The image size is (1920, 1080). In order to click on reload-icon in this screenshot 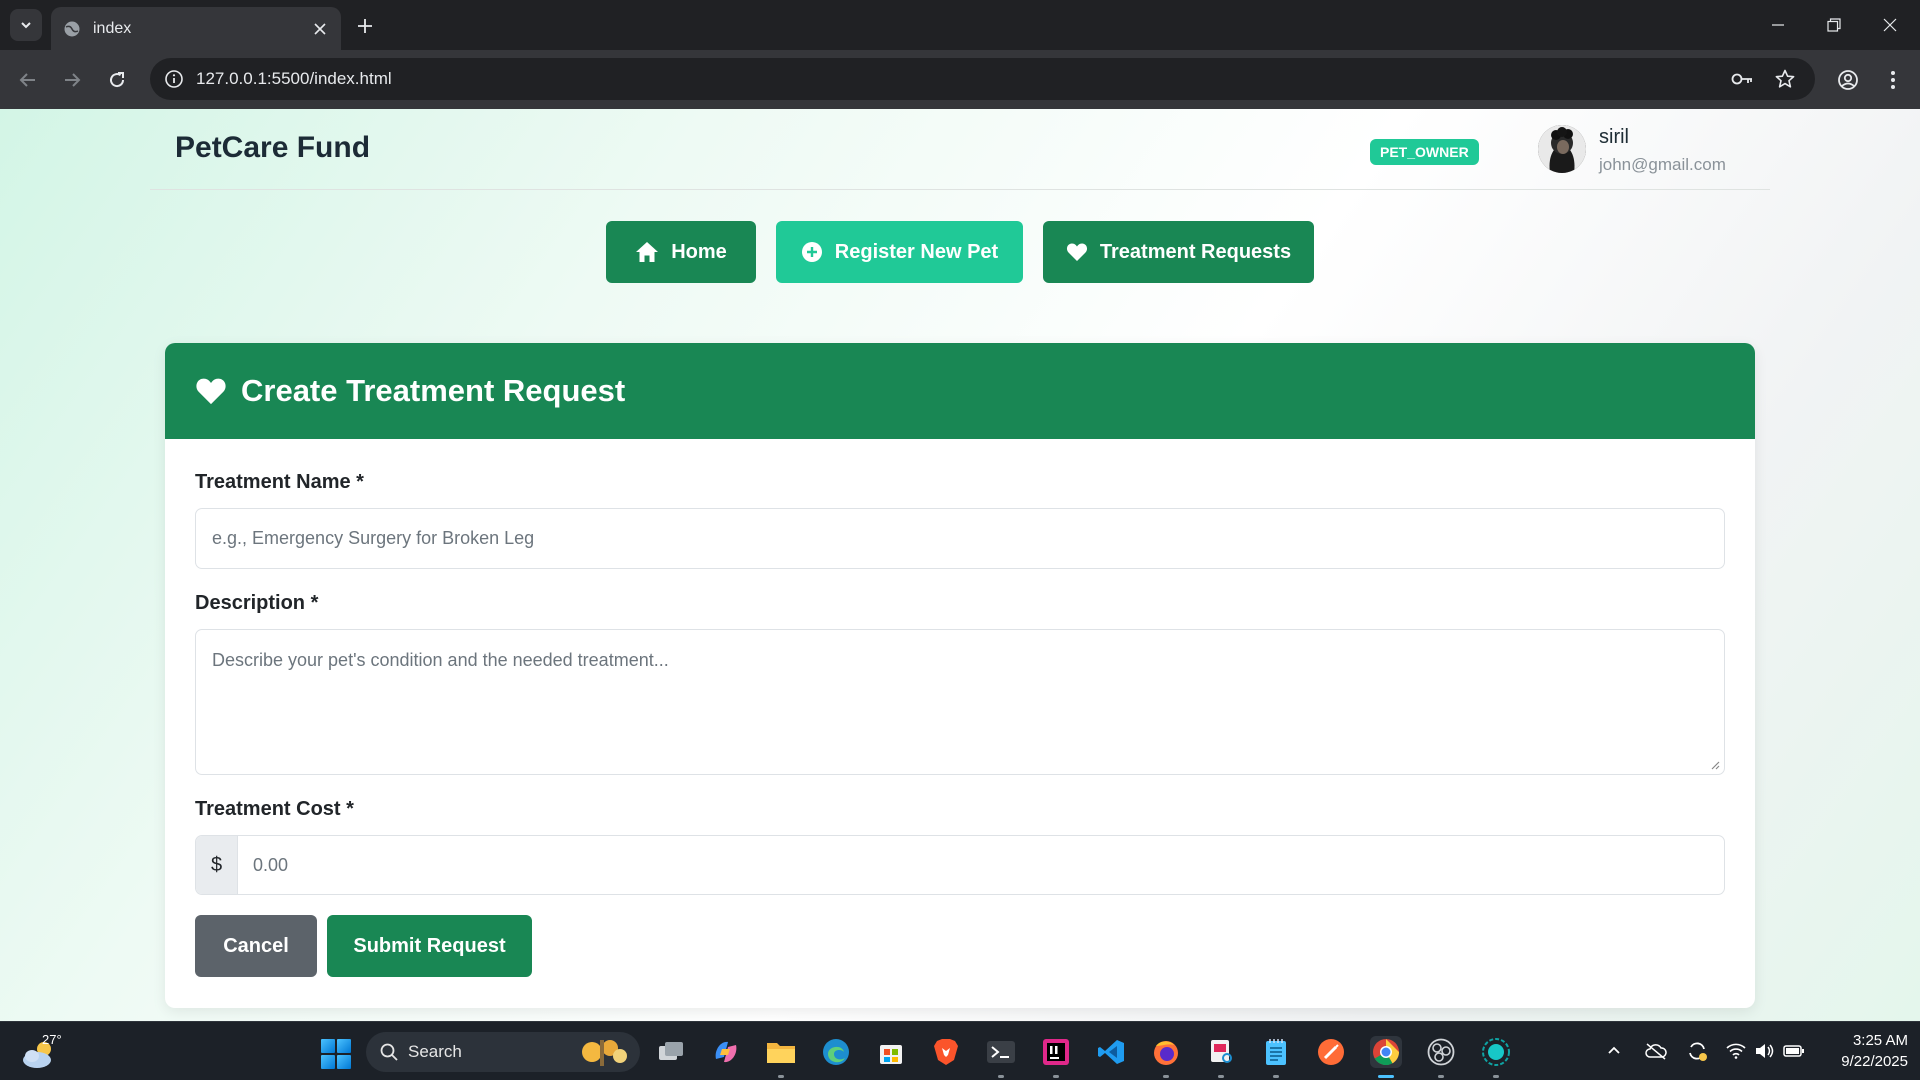, I will do `click(117, 80)`.